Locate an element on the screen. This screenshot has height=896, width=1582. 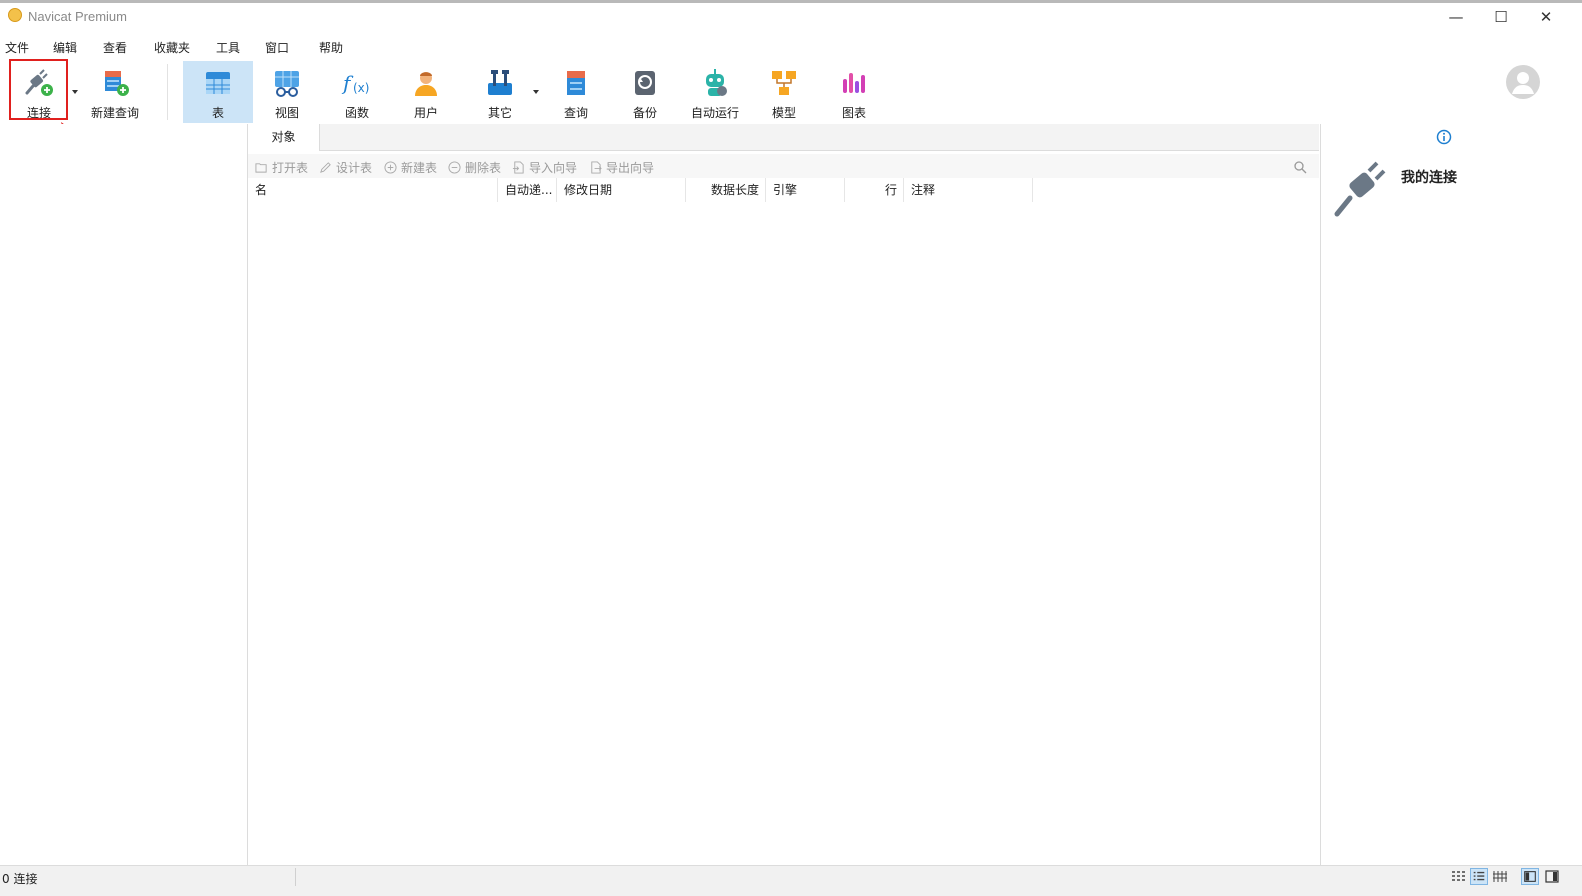
column-header-engine: 引擎 is located at coordinates (805, 190).